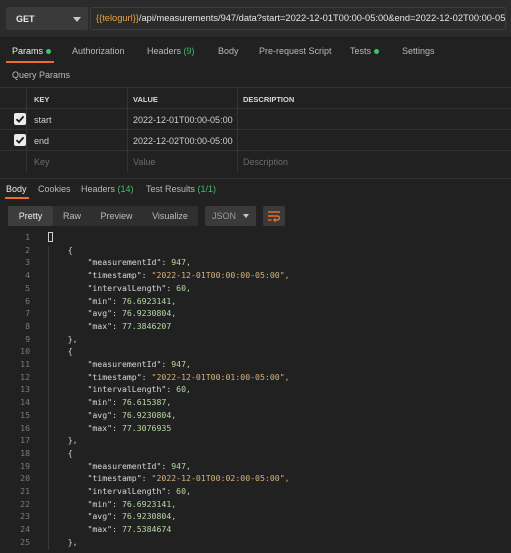  What do you see at coordinates (255, 516) in the screenshot?
I see `code-line: 23 "avg": 76.9230804,` at bounding box center [255, 516].